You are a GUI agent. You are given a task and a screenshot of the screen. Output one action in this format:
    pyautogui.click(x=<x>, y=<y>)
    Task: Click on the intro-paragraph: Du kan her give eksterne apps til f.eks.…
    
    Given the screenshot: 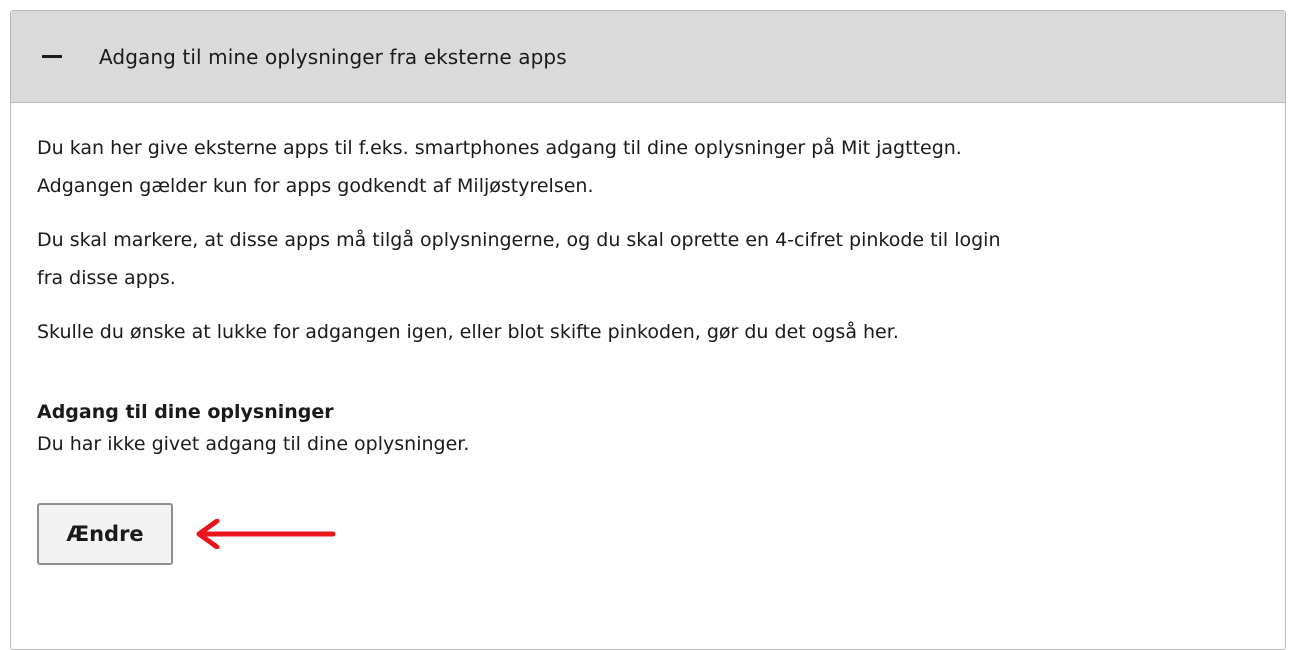 What is the action you would take?
    pyautogui.click(x=499, y=167)
    